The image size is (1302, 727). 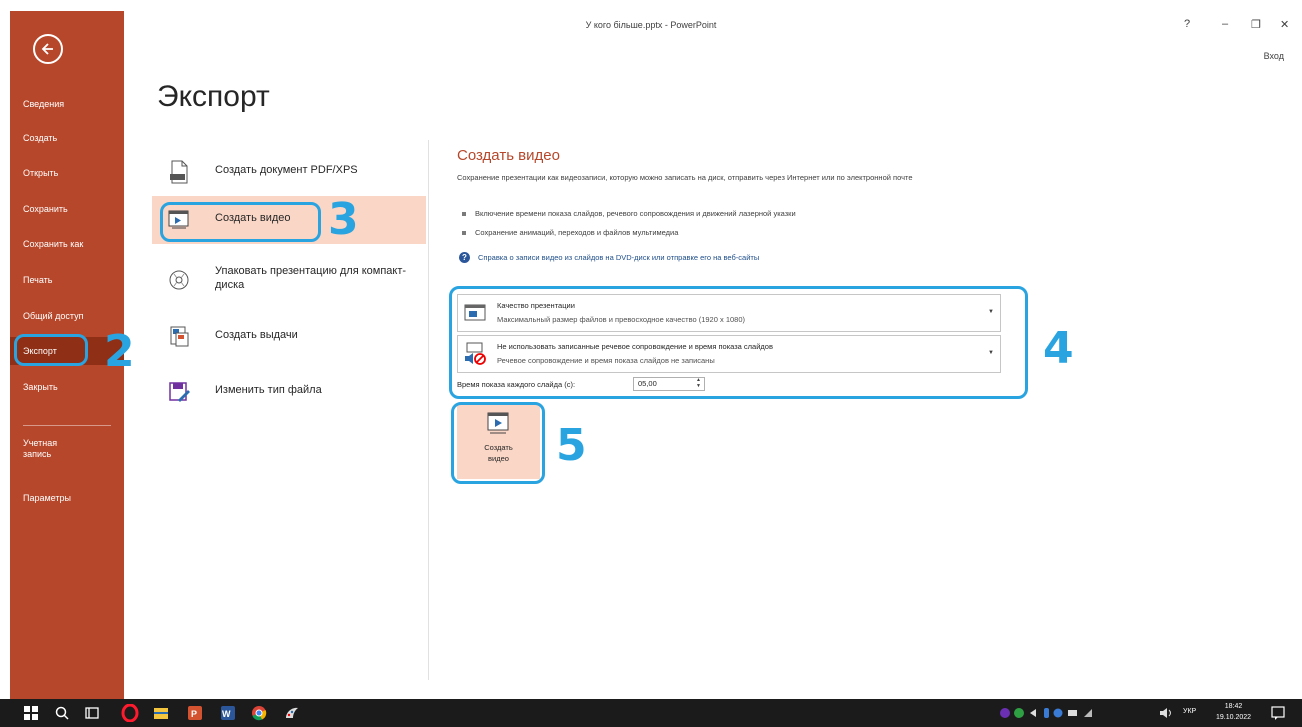 What do you see at coordinates (1051, 713) in the screenshot?
I see `system-tray-icons` at bounding box center [1051, 713].